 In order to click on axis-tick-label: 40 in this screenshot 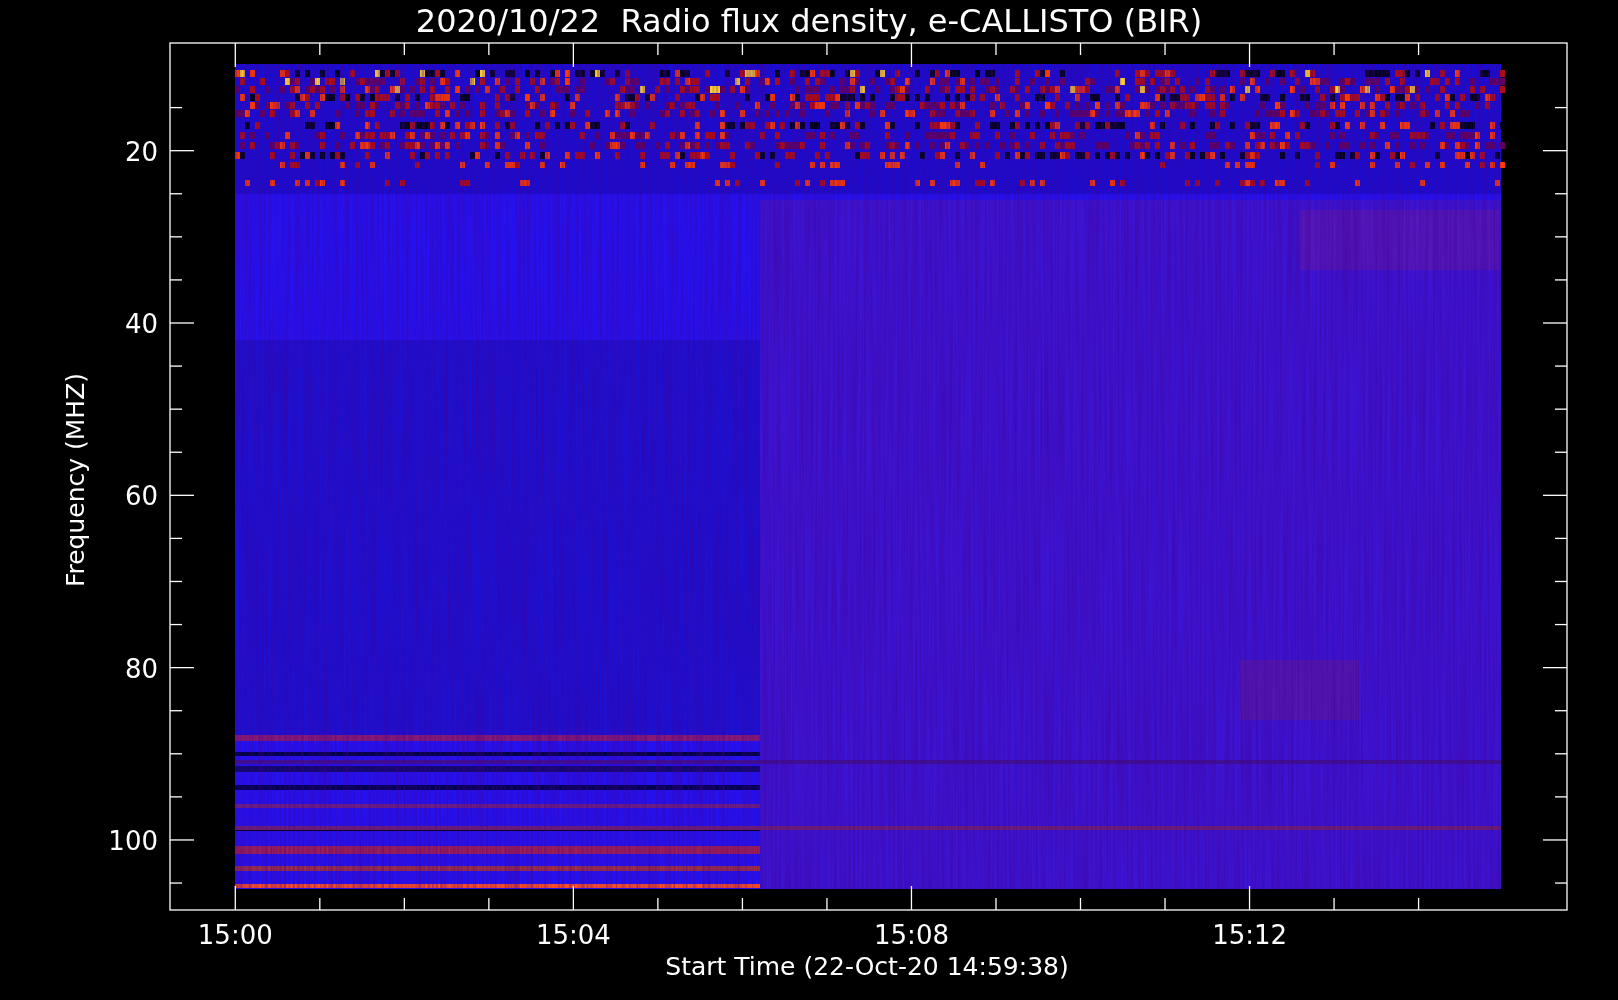, I will do `click(141, 324)`.